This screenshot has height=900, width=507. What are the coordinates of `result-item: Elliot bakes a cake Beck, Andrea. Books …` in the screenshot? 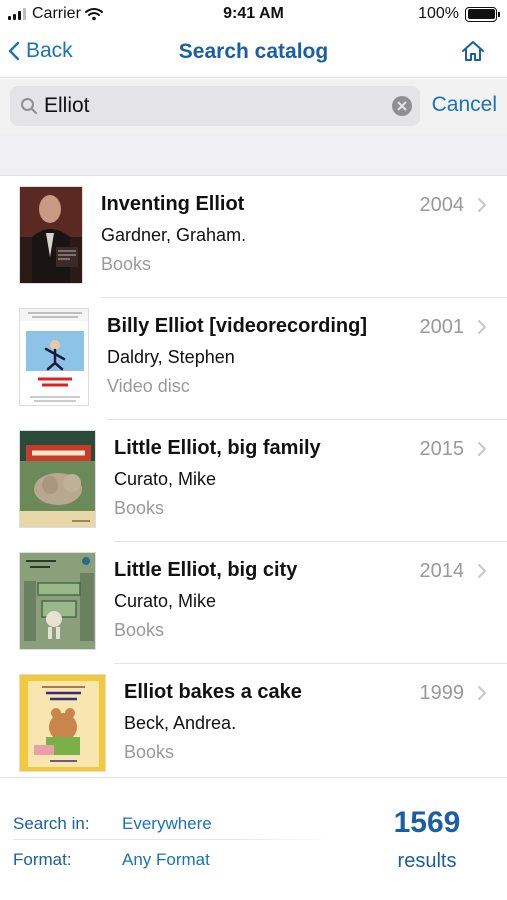 It's located at (253, 720).